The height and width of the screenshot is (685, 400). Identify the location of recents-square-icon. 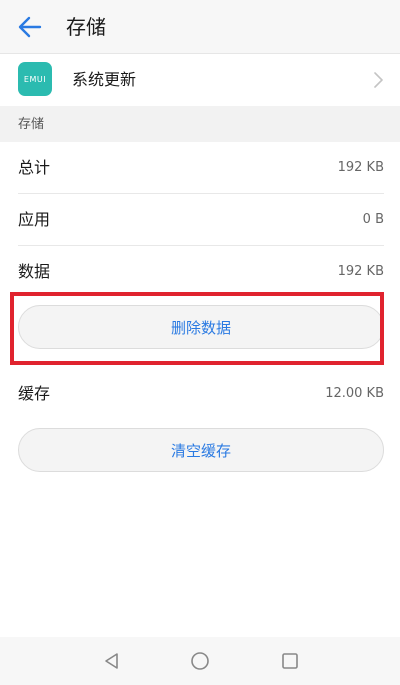
(290, 661).